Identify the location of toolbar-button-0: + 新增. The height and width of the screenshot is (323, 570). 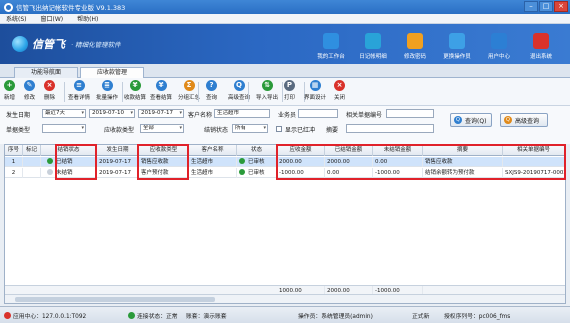
(9, 92).